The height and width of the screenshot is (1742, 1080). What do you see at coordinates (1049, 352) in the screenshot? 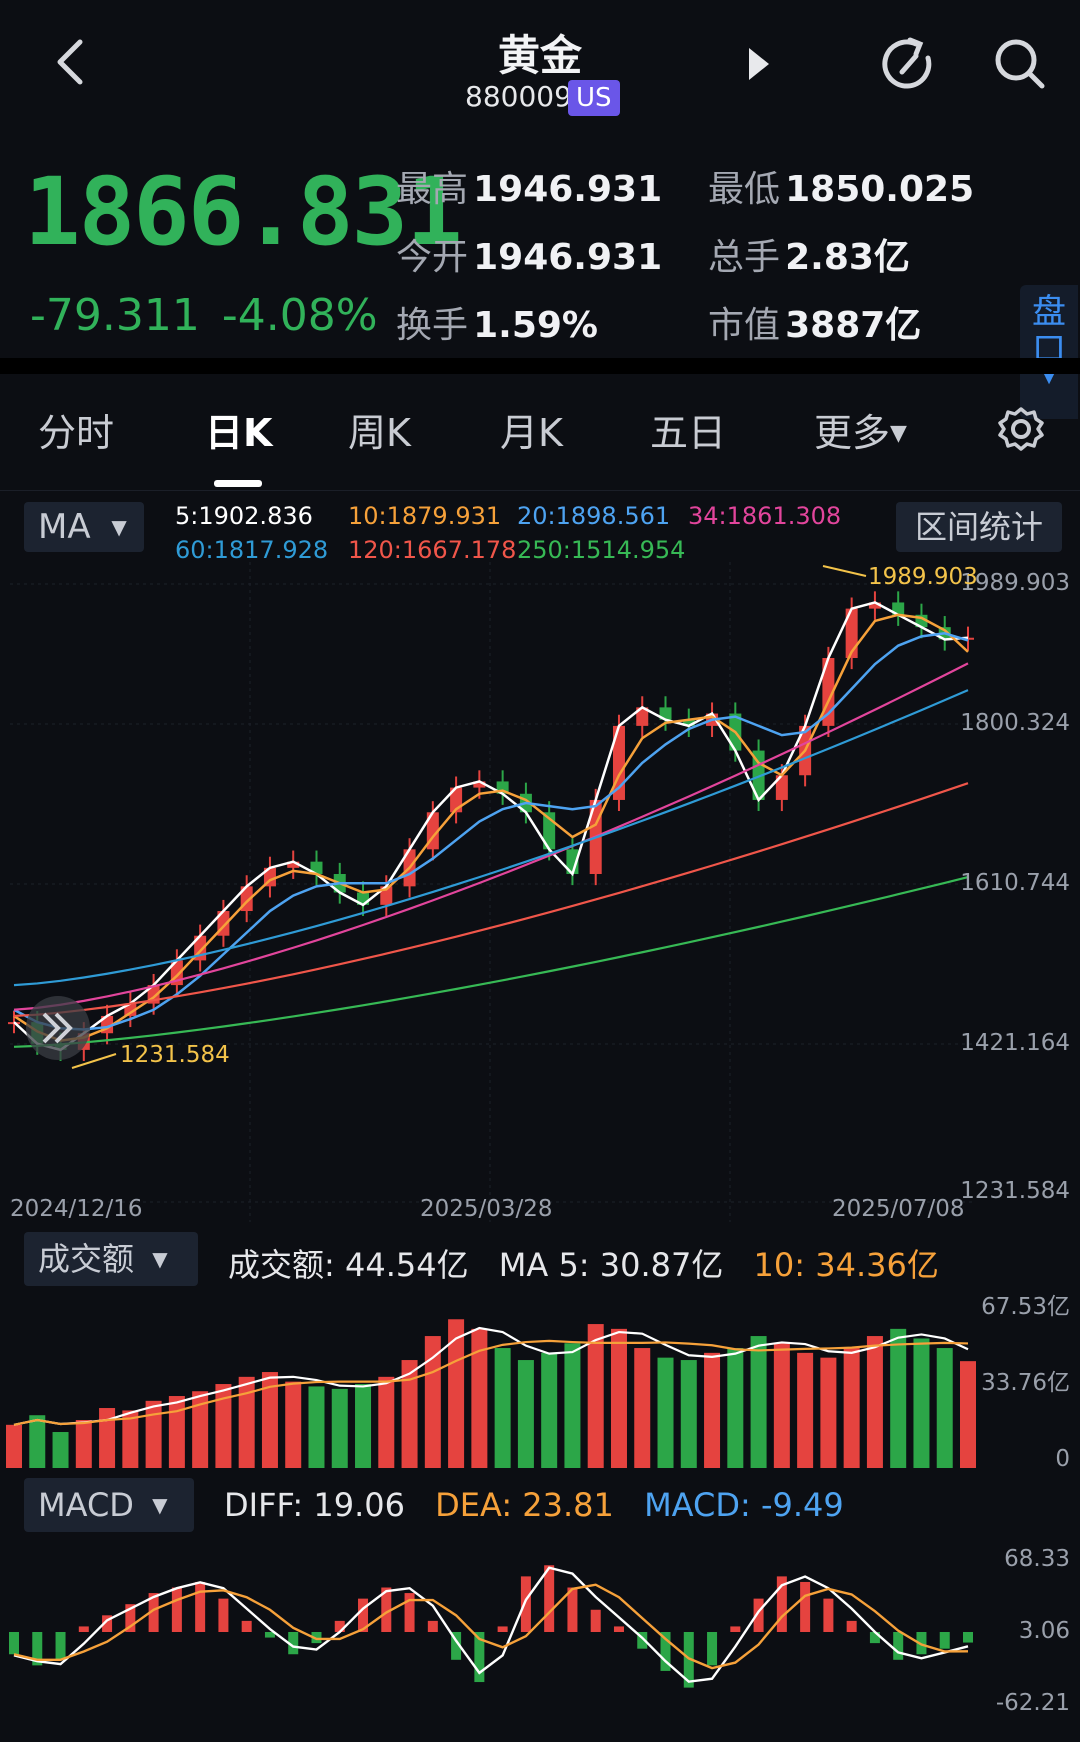
I see `order-book-button: 盘口 ▼` at bounding box center [1049, 352].